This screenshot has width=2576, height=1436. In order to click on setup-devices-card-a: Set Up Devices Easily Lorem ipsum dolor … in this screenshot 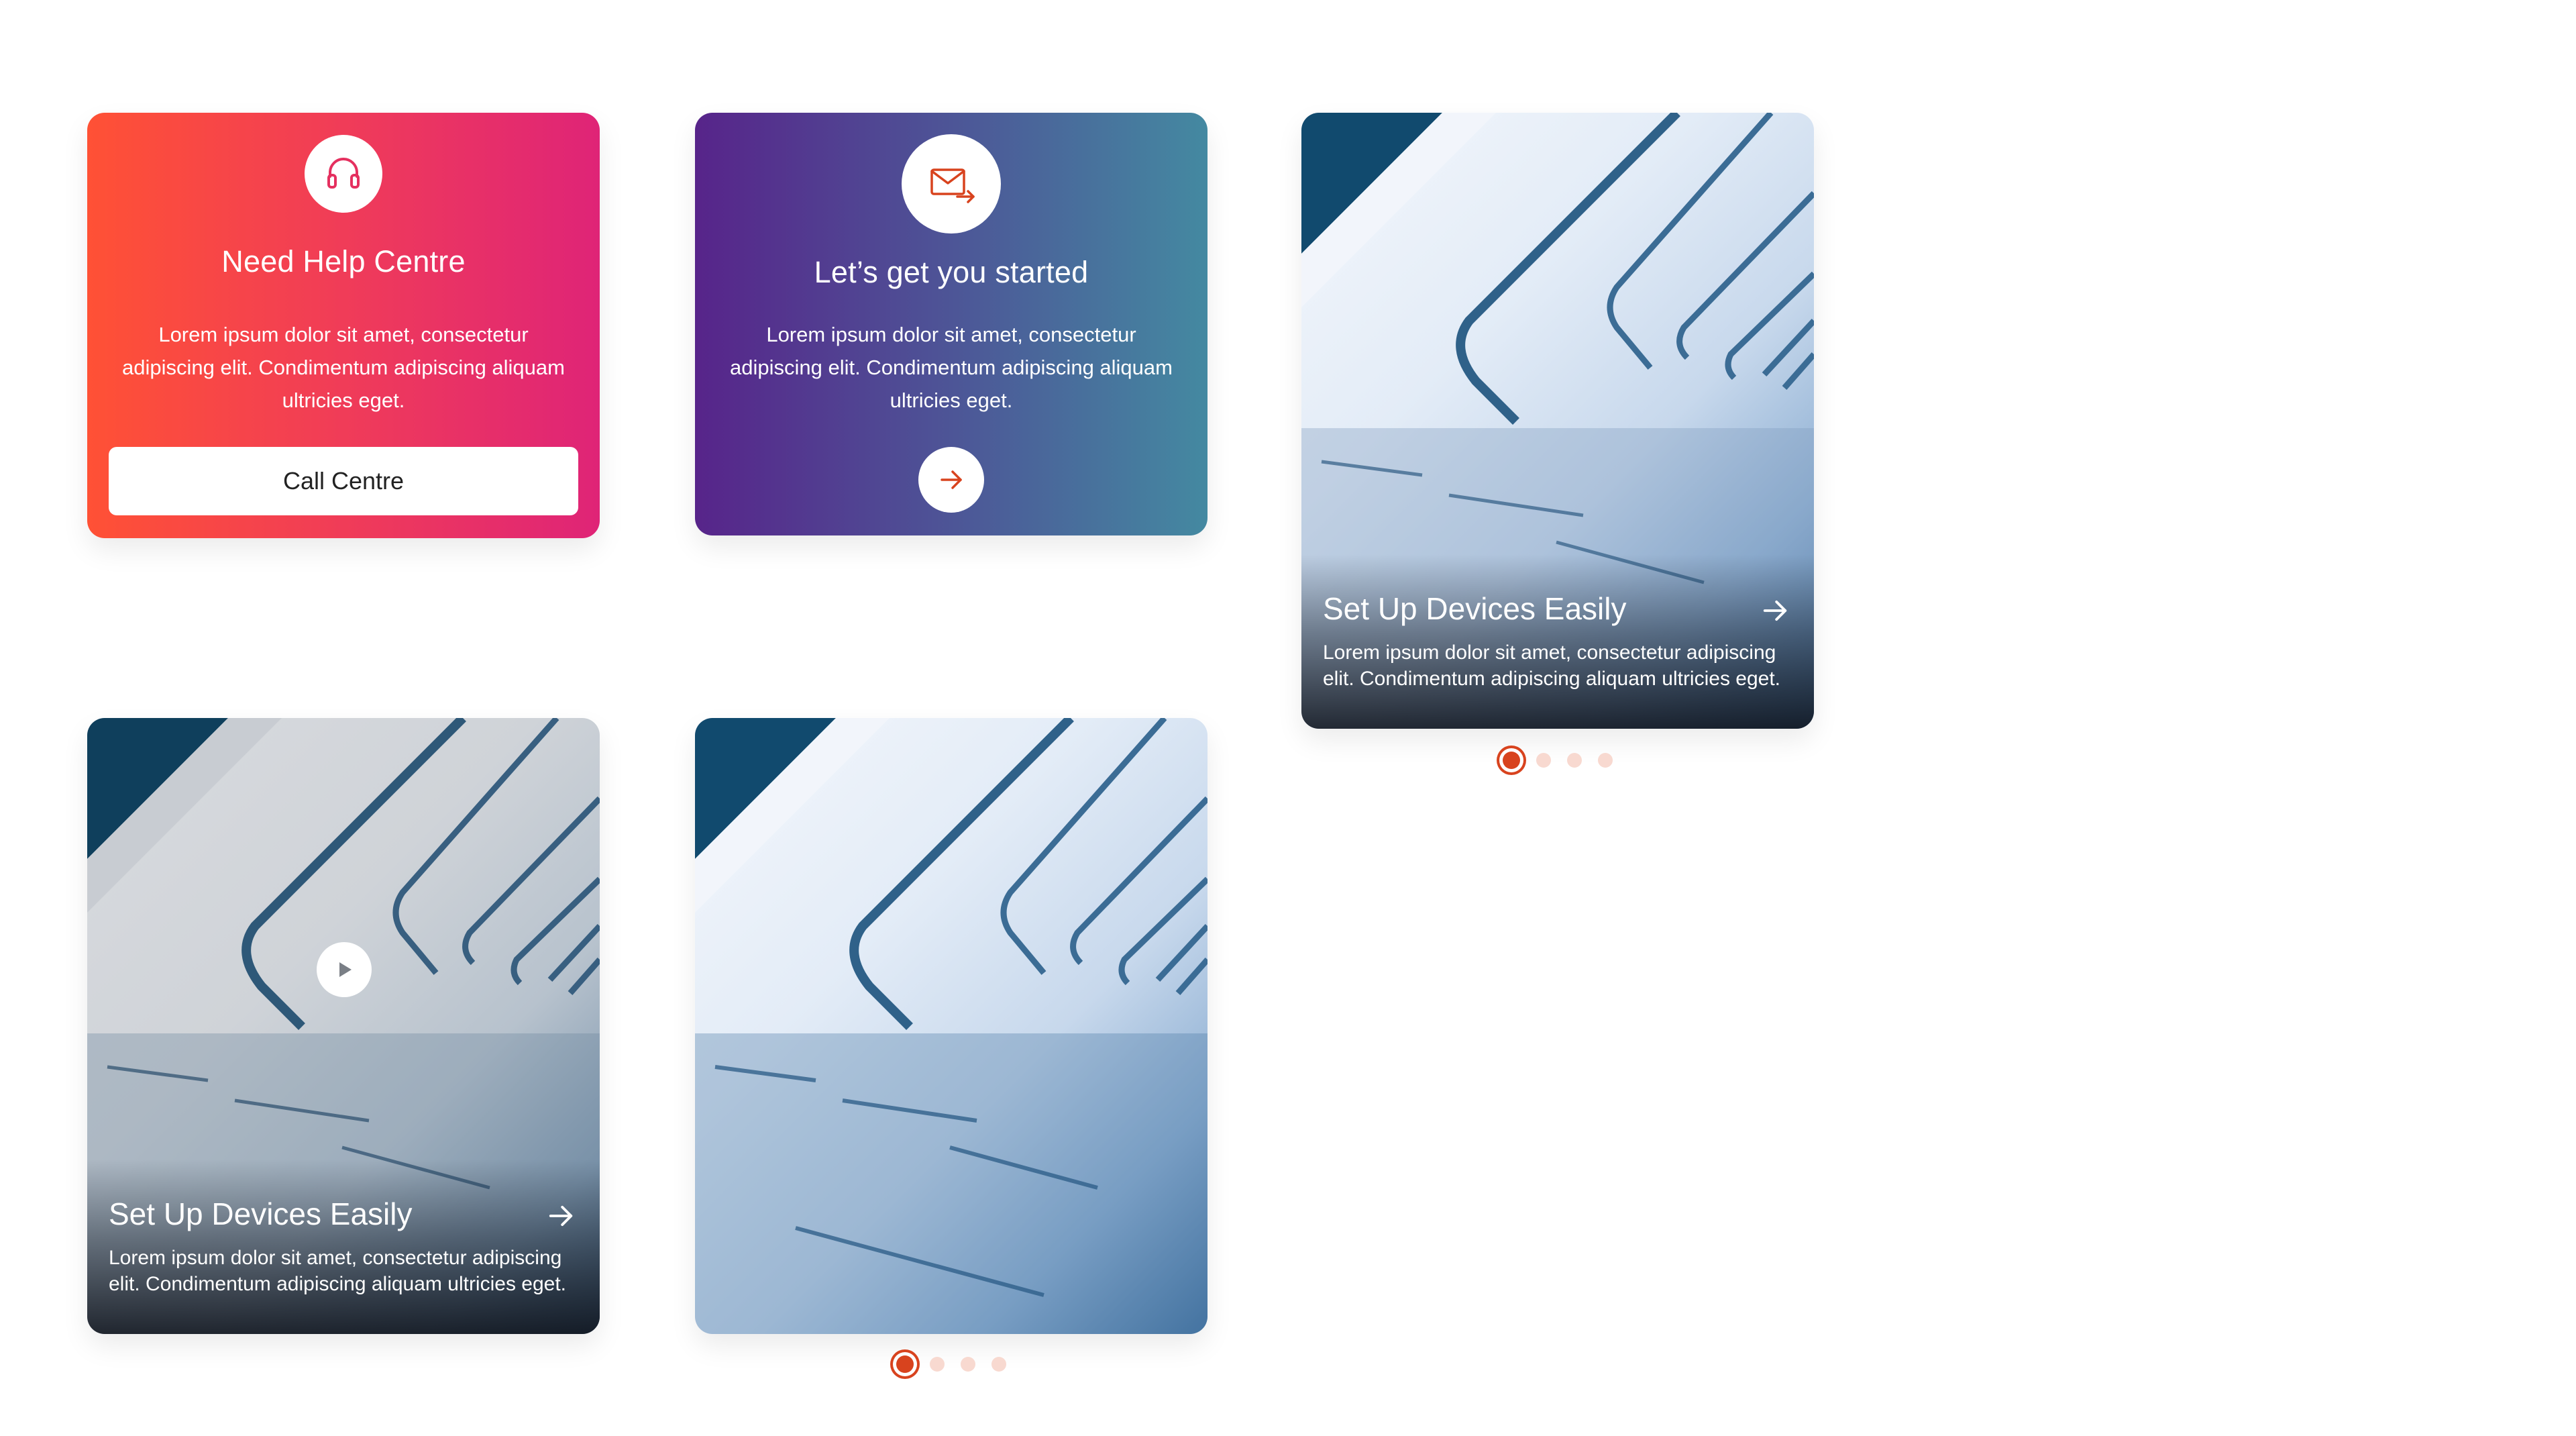, I will do `click(1557, 421)`.